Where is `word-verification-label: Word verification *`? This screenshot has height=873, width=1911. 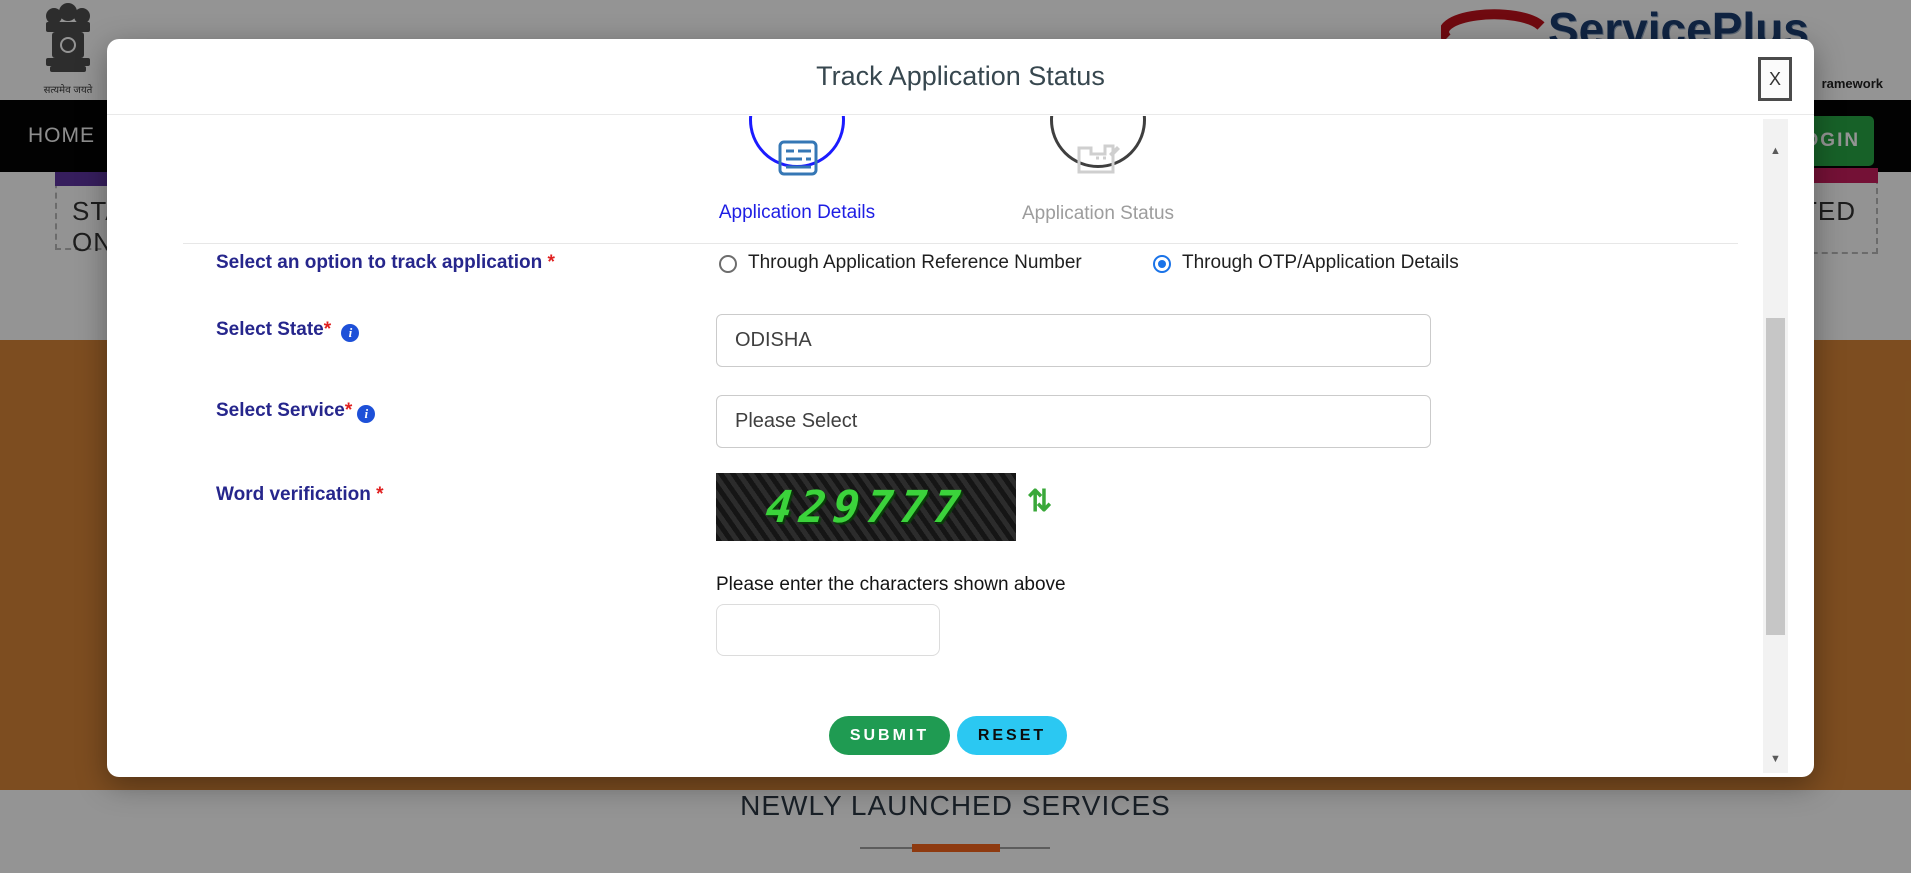
word-verification-label: Word verification * is located at coordinates (300, 494).